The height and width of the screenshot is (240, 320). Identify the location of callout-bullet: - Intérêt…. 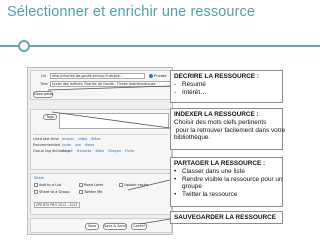
(190, 92).